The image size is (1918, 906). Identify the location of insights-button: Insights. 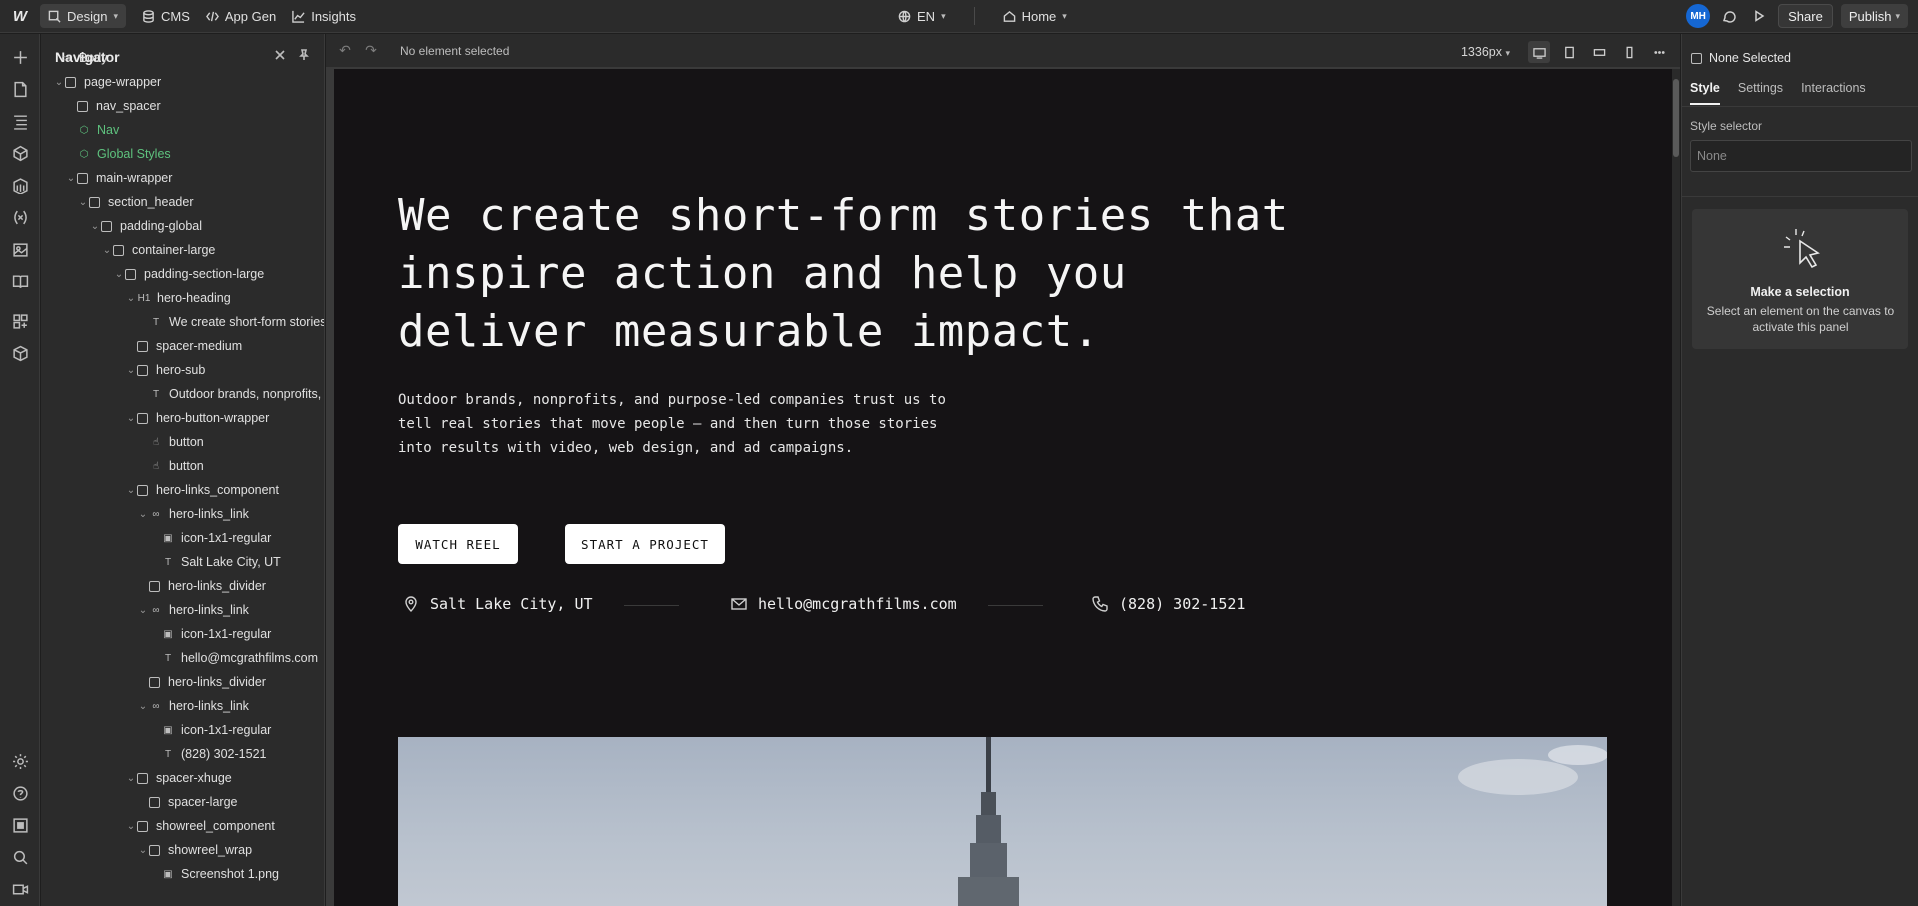
(324, 16).